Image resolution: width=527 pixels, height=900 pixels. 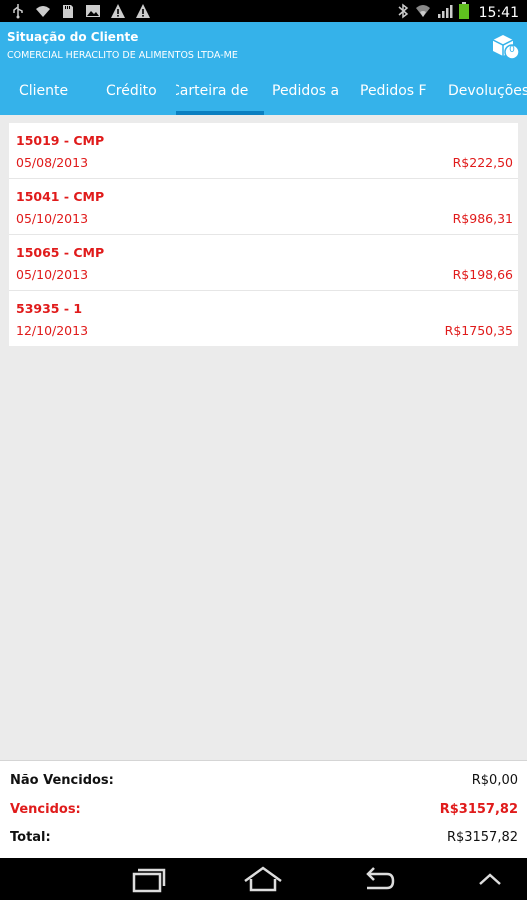 What do you see at coordinates (423, 13) in the screenshot?
I see `wifi-signal-icon` at bounding box center [423, 13].